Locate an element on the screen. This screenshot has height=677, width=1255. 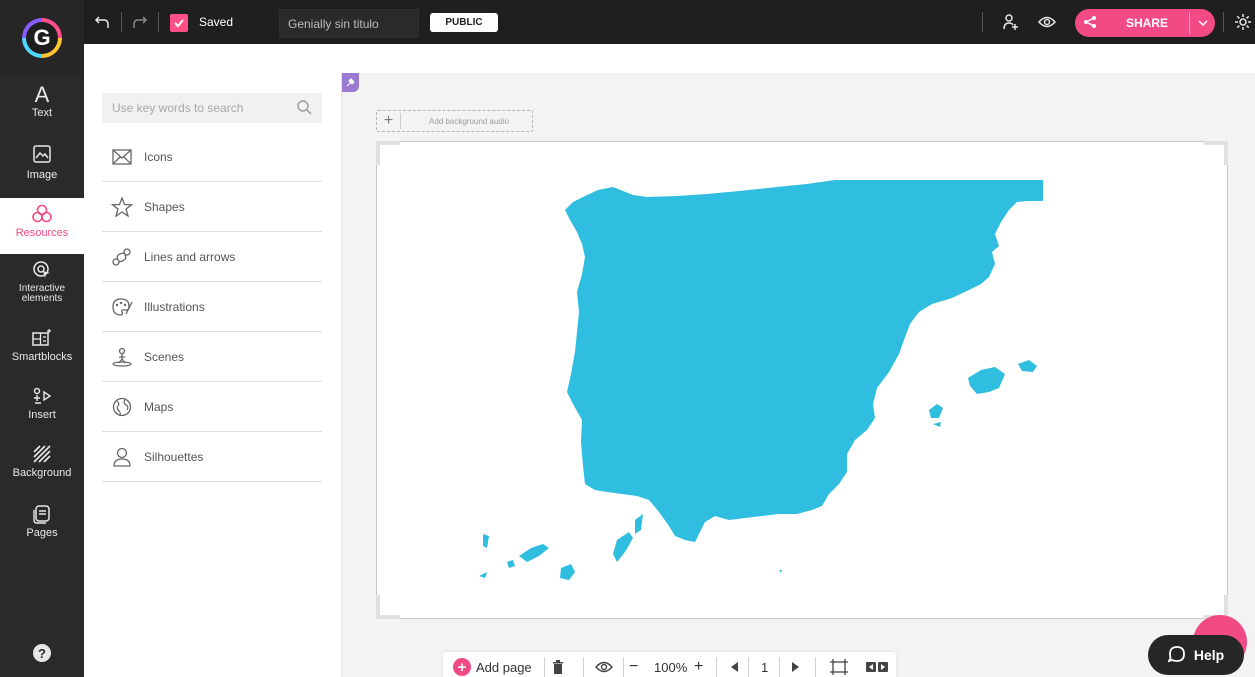
bottom-toolbar: + Add page − 100% + 1 is located at coordinates (669, 664).